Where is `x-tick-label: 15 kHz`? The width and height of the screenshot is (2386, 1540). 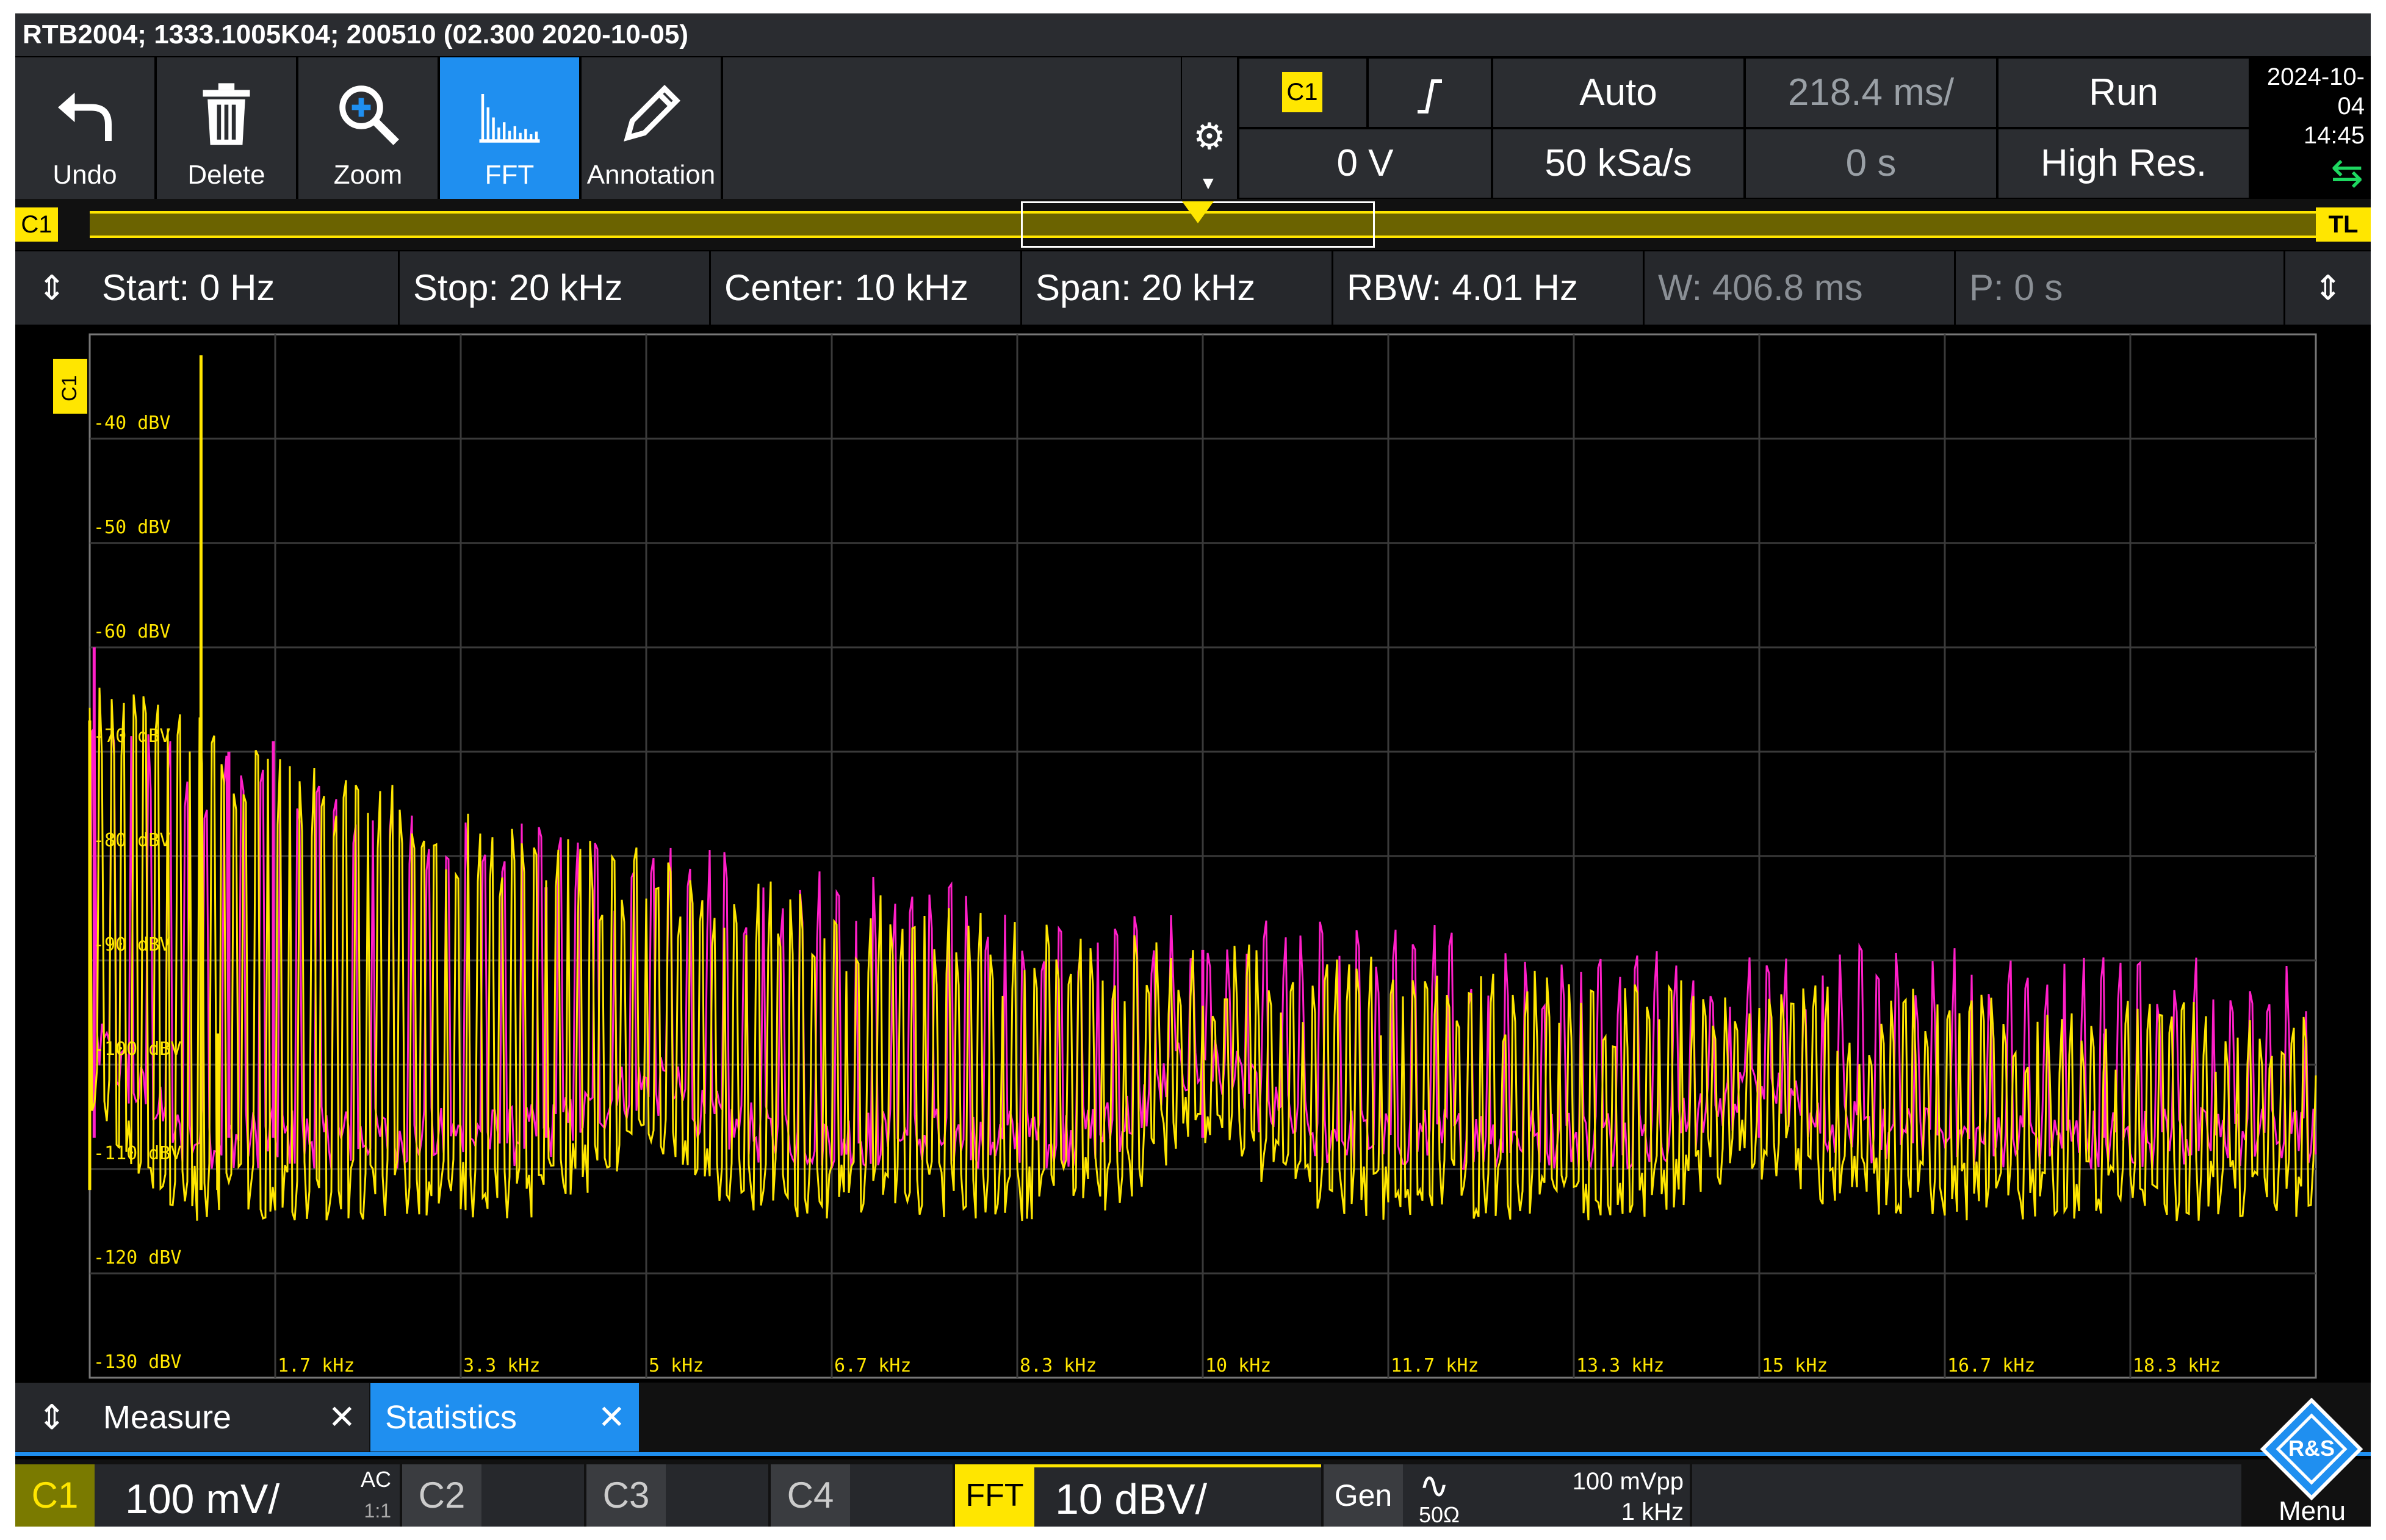 x-tick-label: 15 kHz is located at coordinates (1795, 1365).